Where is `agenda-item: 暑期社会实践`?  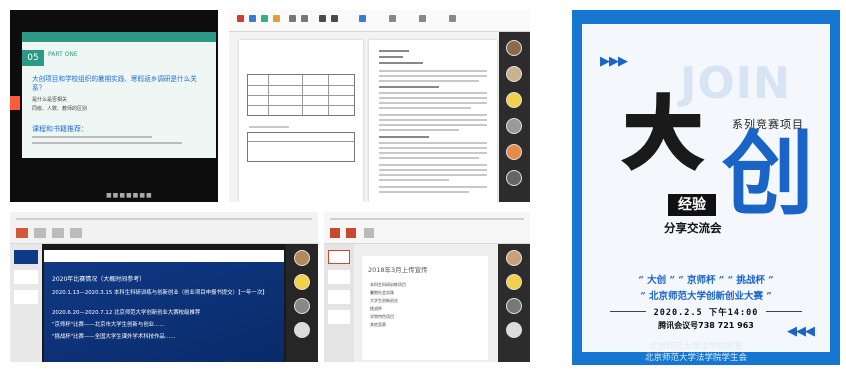 agenda-item: 暑期社会实践 is located at coordinates (382, 292).